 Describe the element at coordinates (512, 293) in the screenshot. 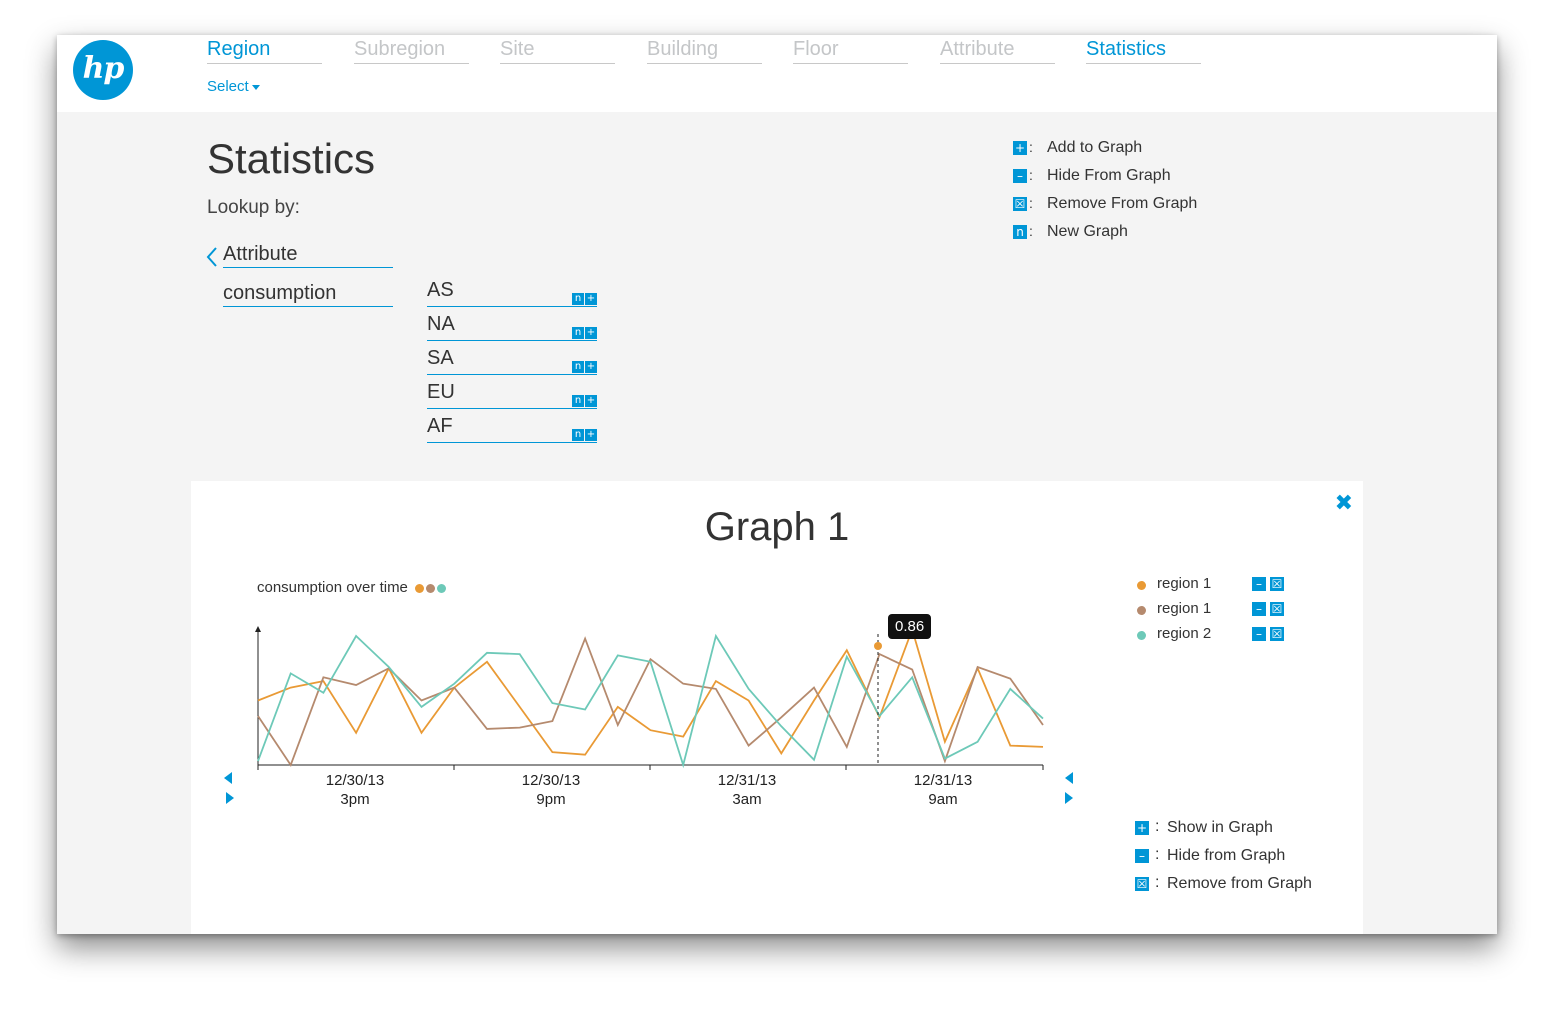

I see `region-item-as: AS n +` at that location.